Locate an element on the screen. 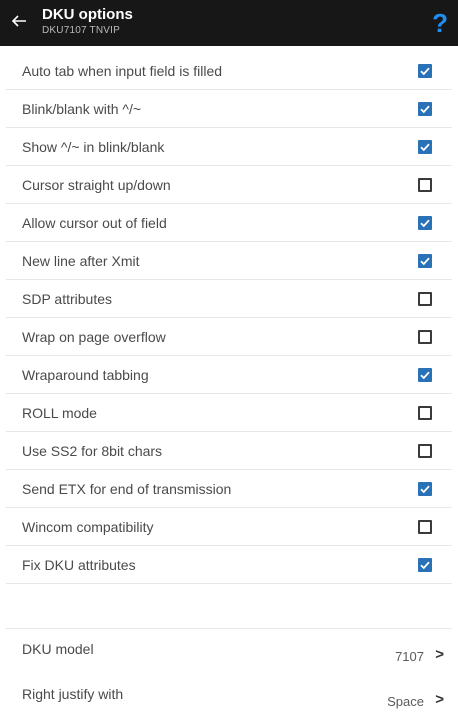 This screenshot has width=458, height=714. option-label: SDP attributes is located at coordinates (67, 299).